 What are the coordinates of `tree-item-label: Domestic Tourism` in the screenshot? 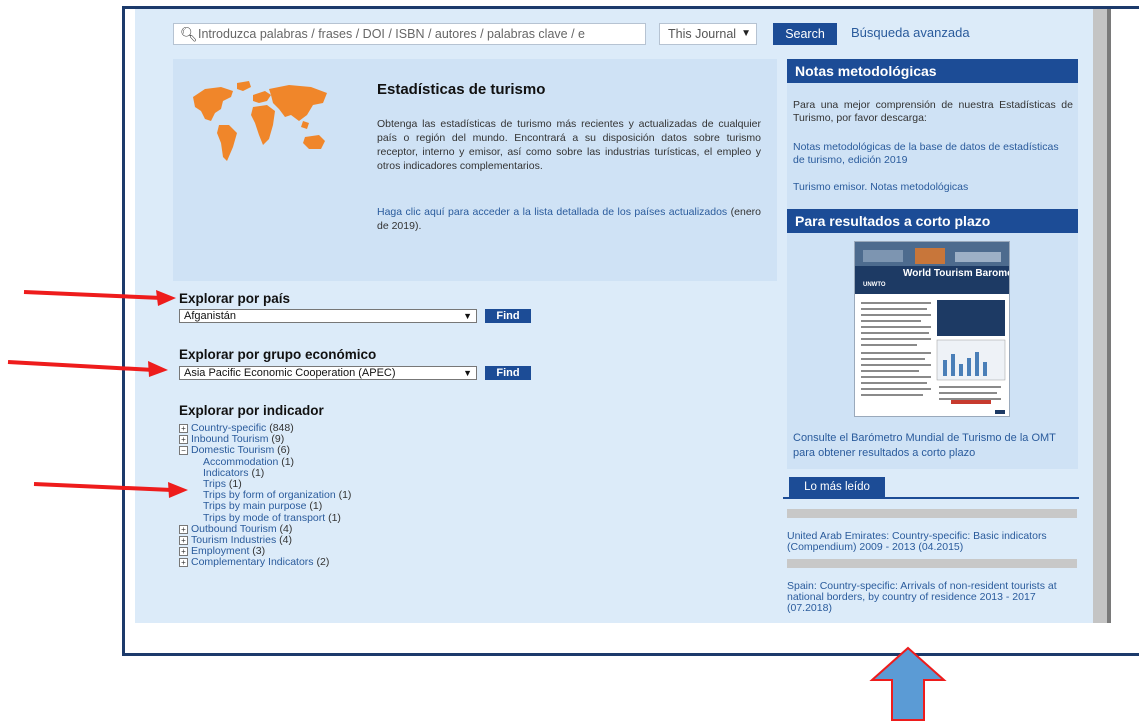 It's located at (232, 450).